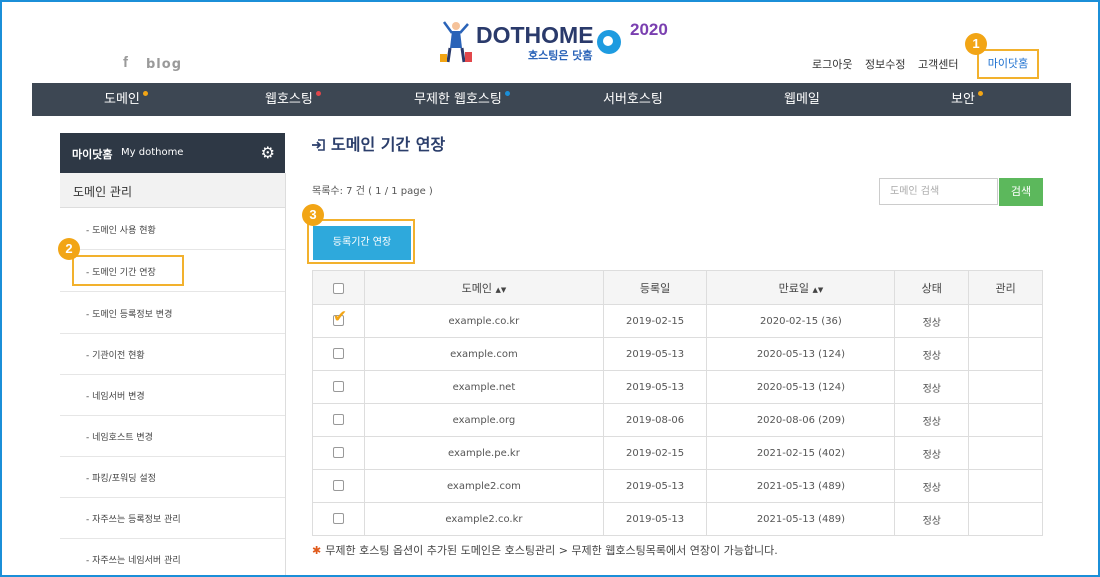  What do you see at coordinates (122, 99) in the screenshot?
I see `nav-label: 도메인` at bounding box center [122, 99].